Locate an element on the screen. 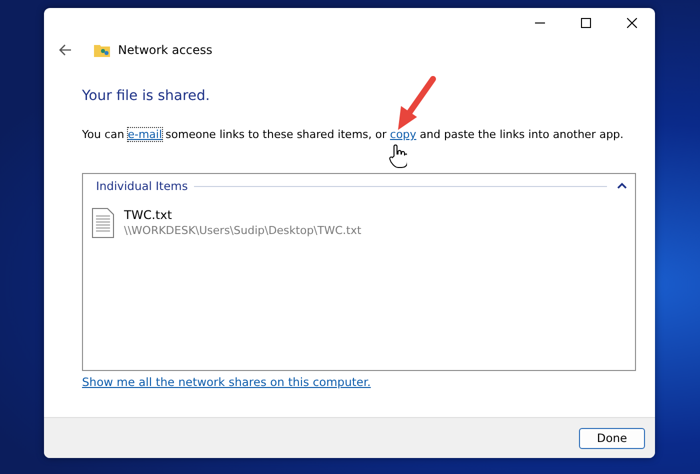 Image resolution: width=700 pixels, height=474 pixels. file-name: TWC.txt is located at coordinates (148, 215).